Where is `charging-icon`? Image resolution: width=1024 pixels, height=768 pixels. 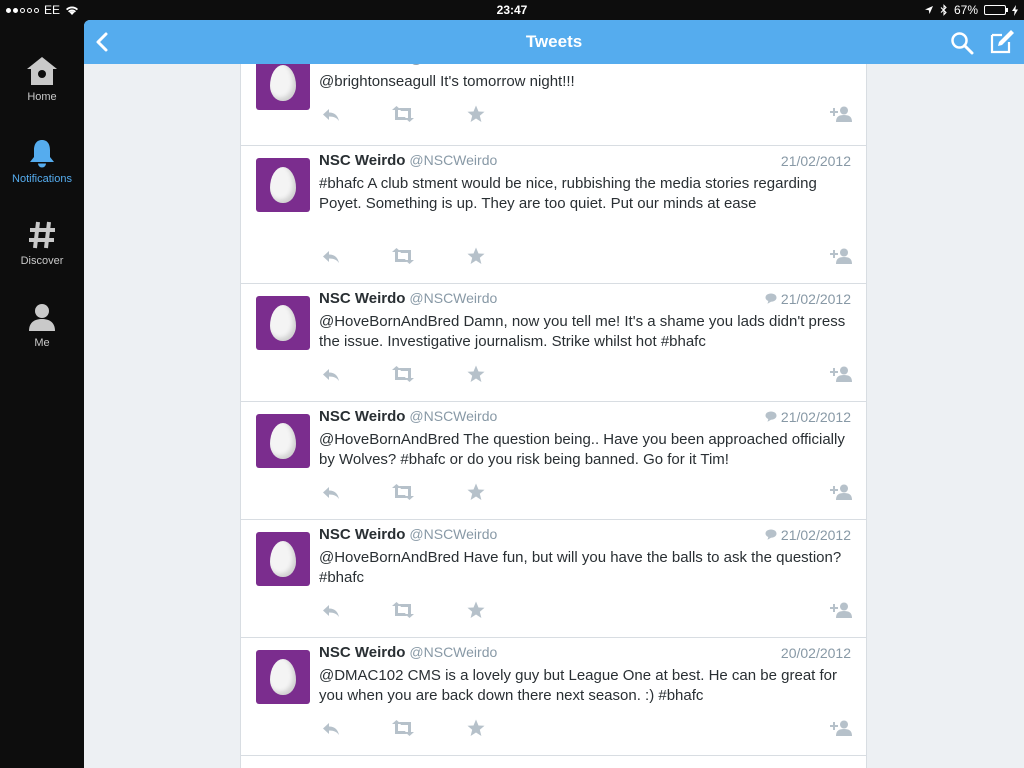 charging-icon is located at coordinates (1015, 10).